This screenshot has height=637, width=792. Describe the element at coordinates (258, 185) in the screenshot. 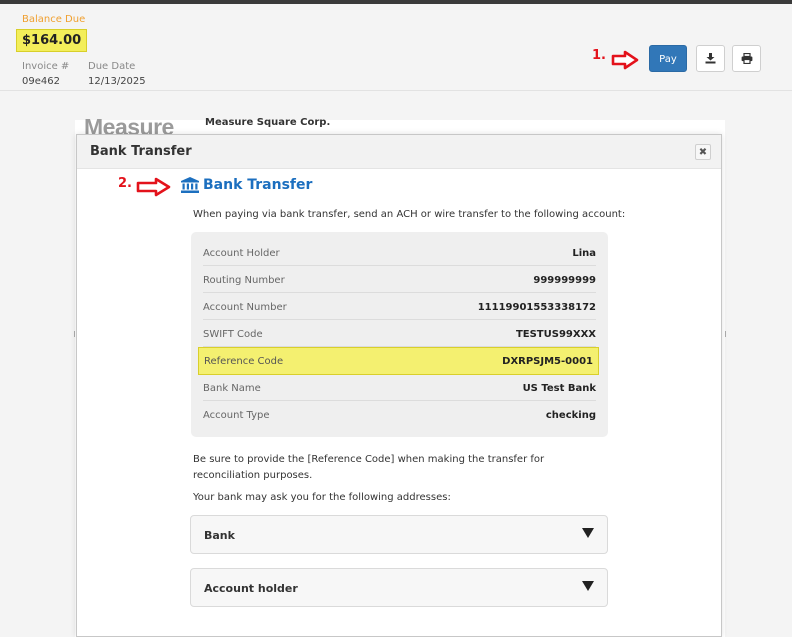

I see `bank-transfer-heading-text: Bank Transfer` at that location.